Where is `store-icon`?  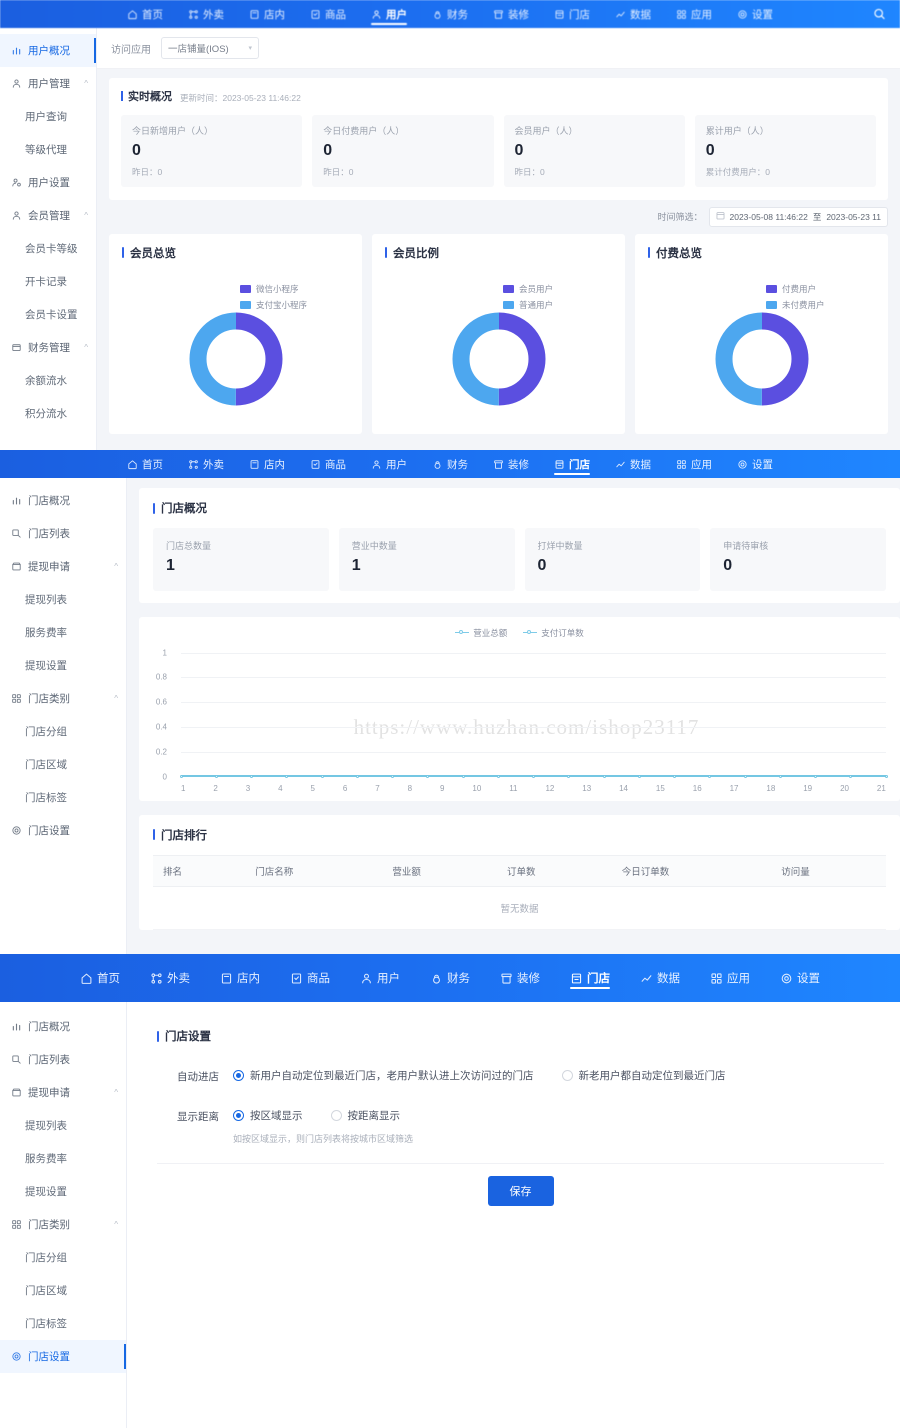 store-icon is located at coordinates (559, 464).